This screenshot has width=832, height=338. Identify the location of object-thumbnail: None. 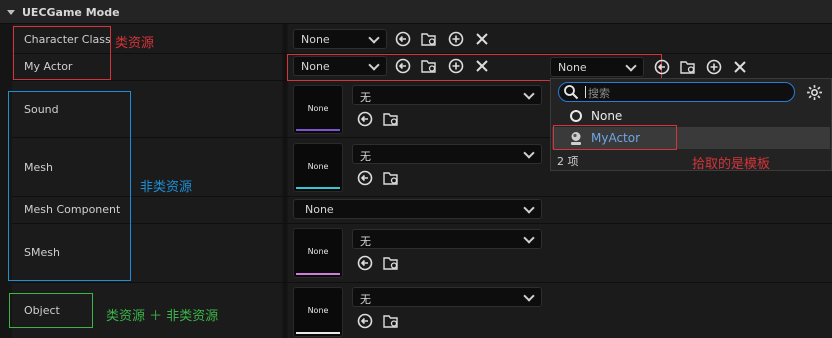
(318, 312).